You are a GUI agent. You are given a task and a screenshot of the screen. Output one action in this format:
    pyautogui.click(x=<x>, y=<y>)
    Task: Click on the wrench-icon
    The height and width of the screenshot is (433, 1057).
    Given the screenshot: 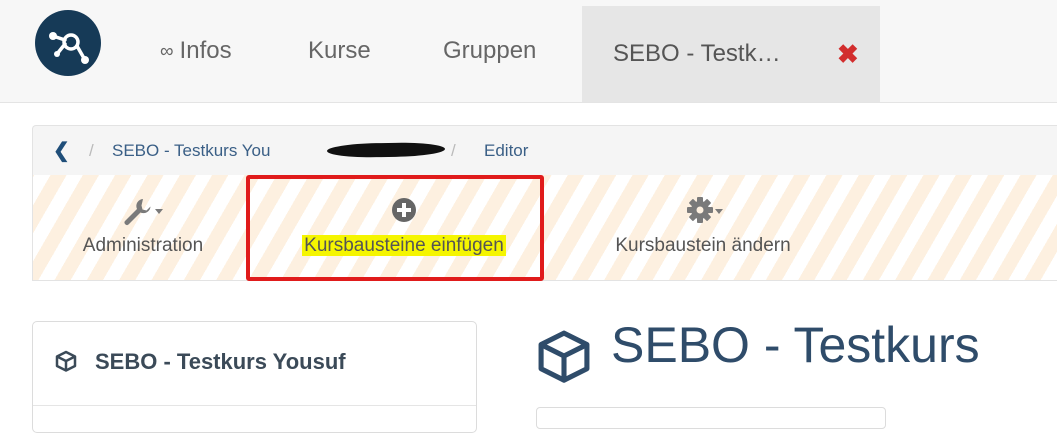 What is the action you would take?
    pyautogui.click(x=143, y=213)
    